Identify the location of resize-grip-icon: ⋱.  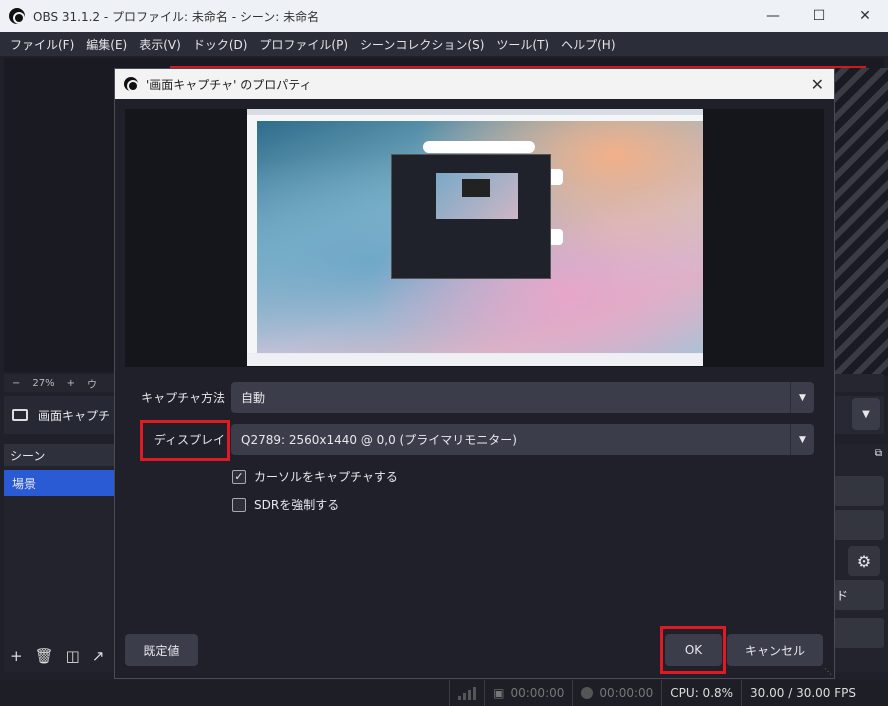
(828, 671).